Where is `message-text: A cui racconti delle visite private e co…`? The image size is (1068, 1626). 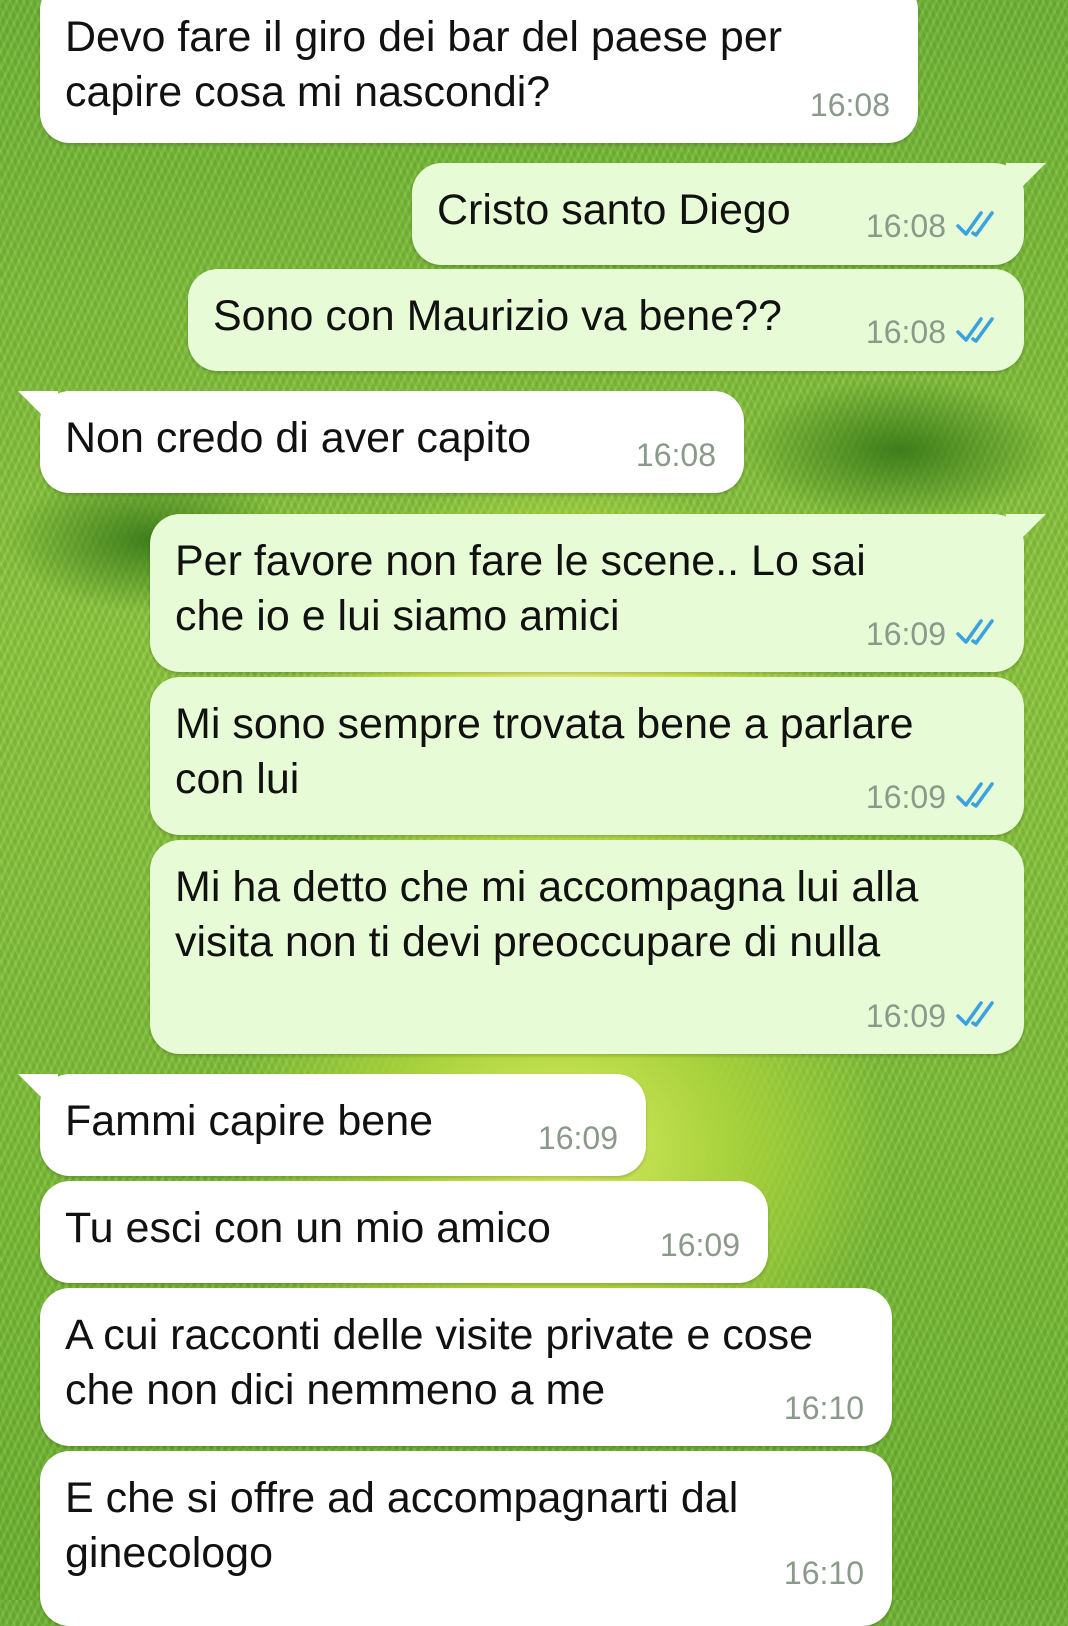 message-text: A cui racconti delle visite private e co… is located at coordinates (439, 1335).